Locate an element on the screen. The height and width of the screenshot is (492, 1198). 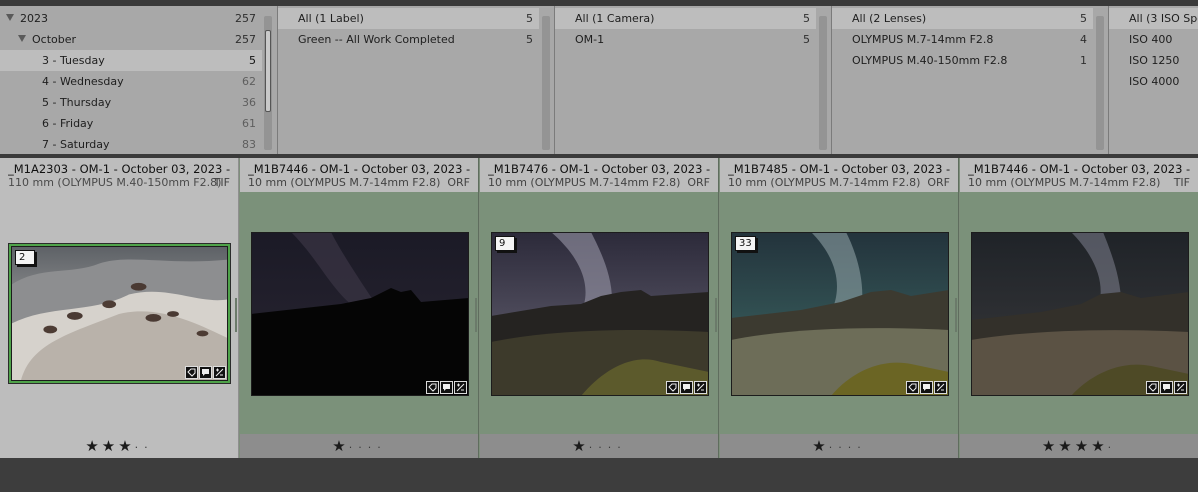
date-row-day: 6 - Friday 61 is located at coordinates (138, 123).